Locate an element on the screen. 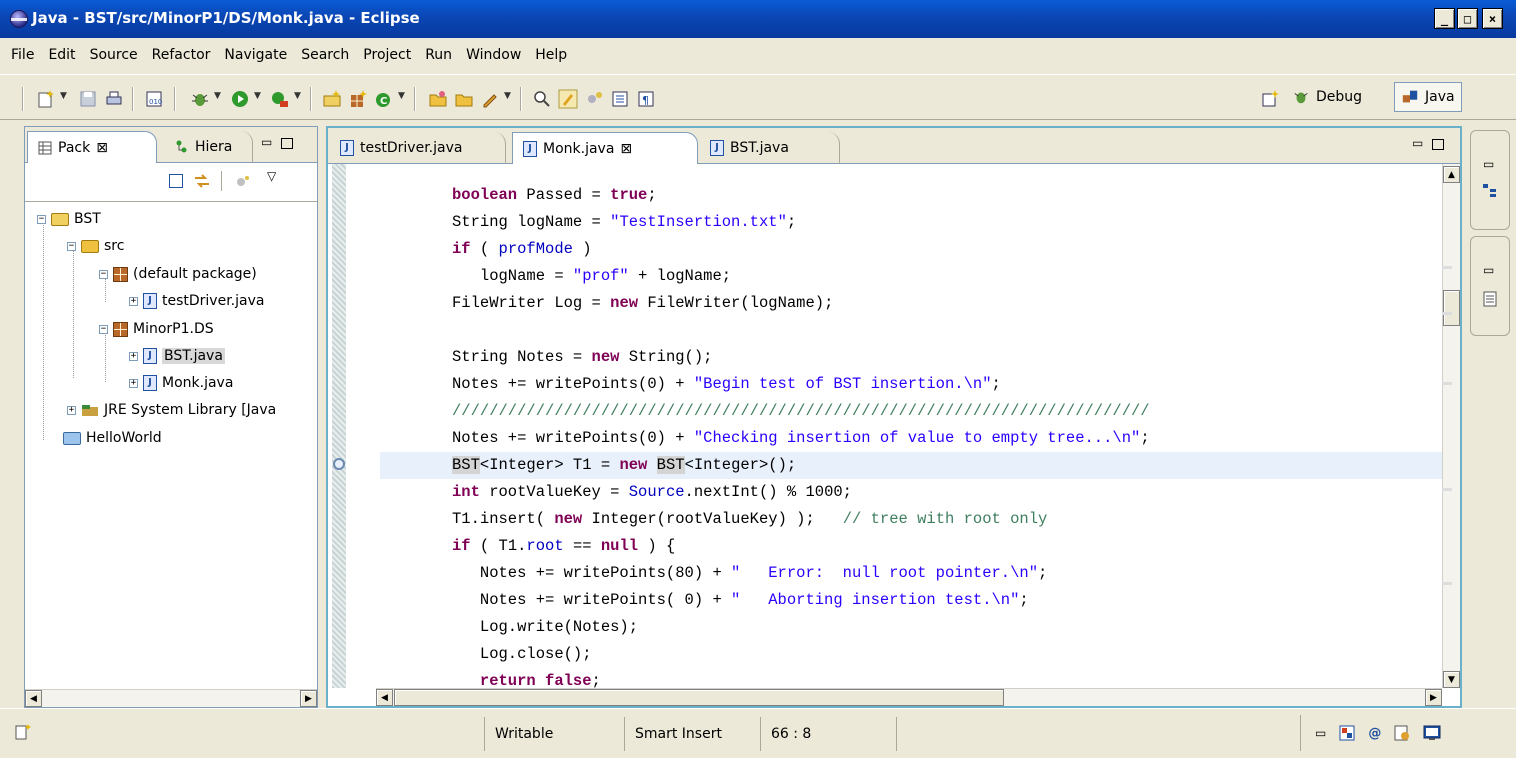  javadoc-icon: @ is located at coordinates (1374, 733).